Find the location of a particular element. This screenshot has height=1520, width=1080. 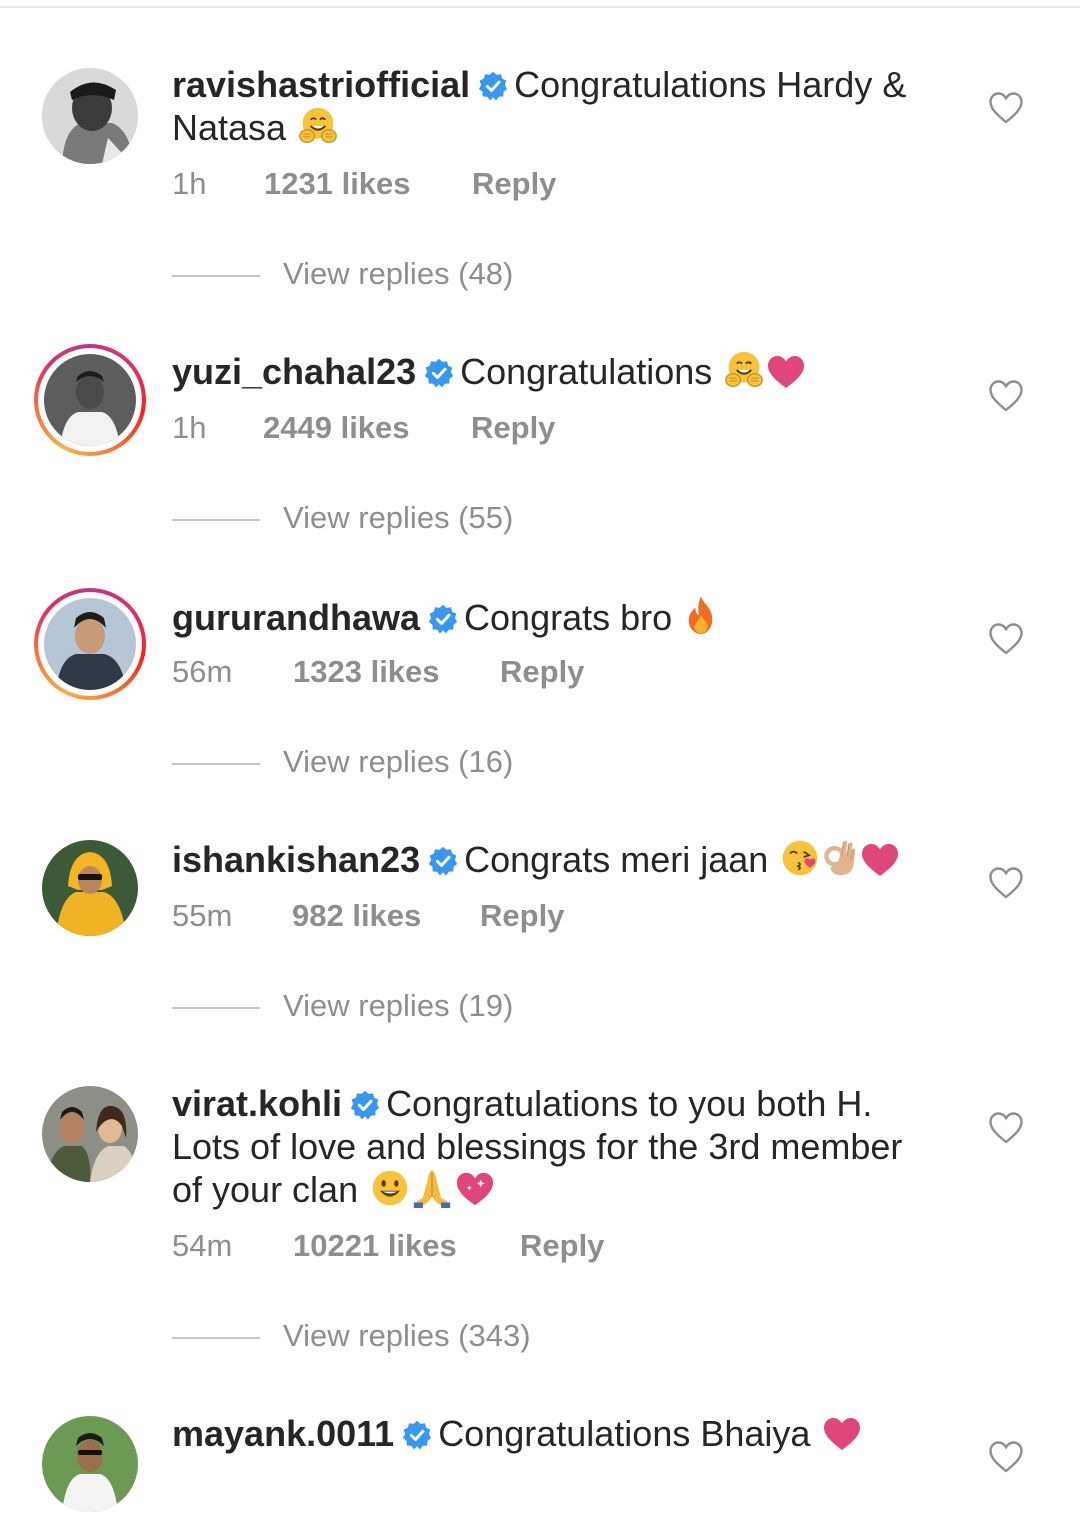

comment-text: ishankishan23 Congrats meri jaan is located at coordinates (552, 859).